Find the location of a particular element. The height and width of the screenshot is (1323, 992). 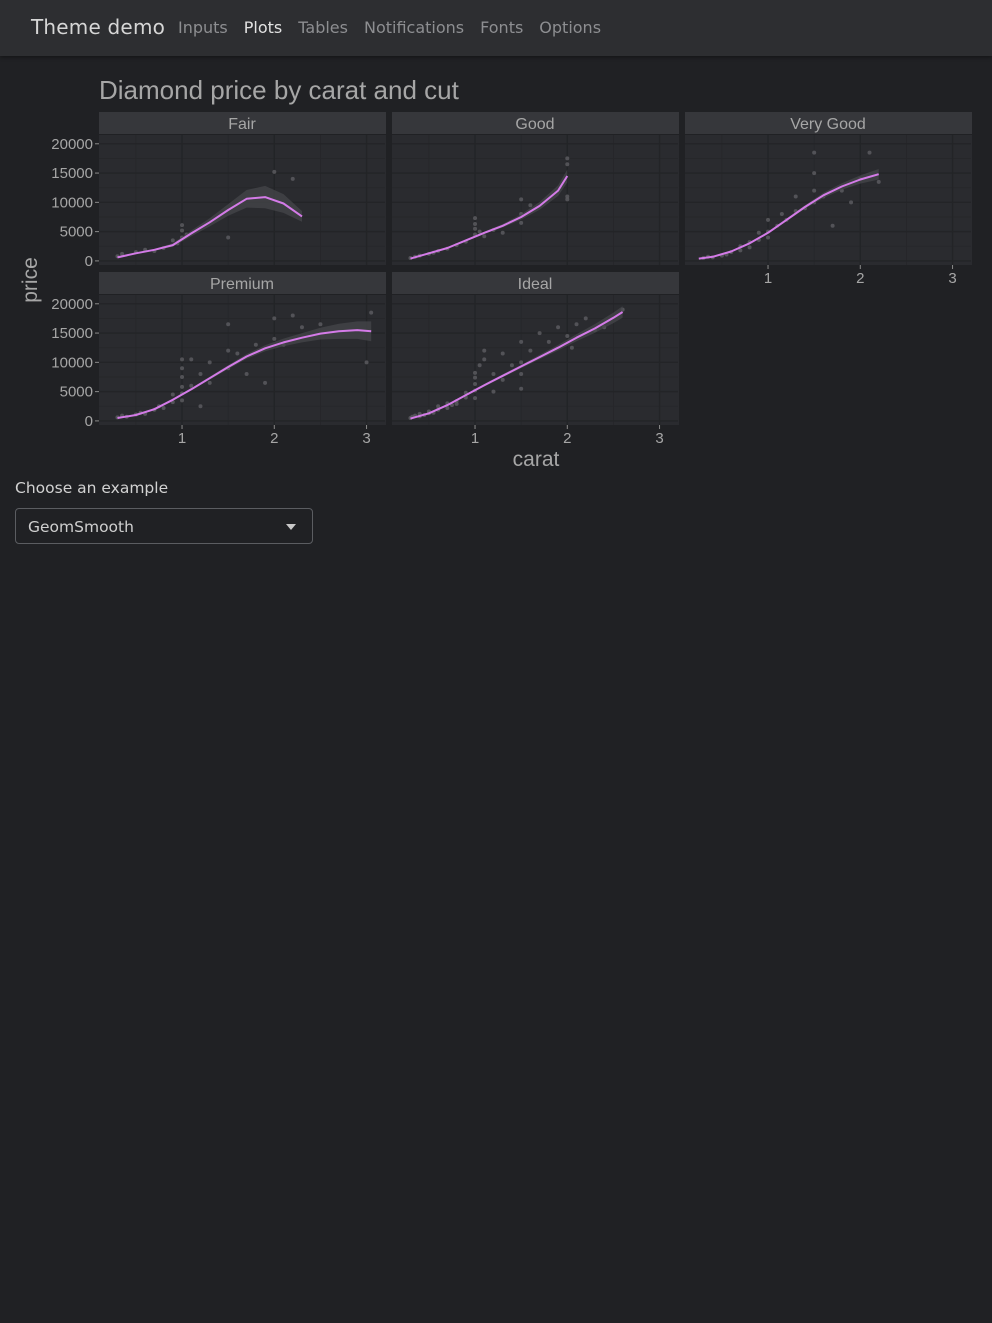

nav-link-inputs: Inputs is located at coordinates (203, 27).